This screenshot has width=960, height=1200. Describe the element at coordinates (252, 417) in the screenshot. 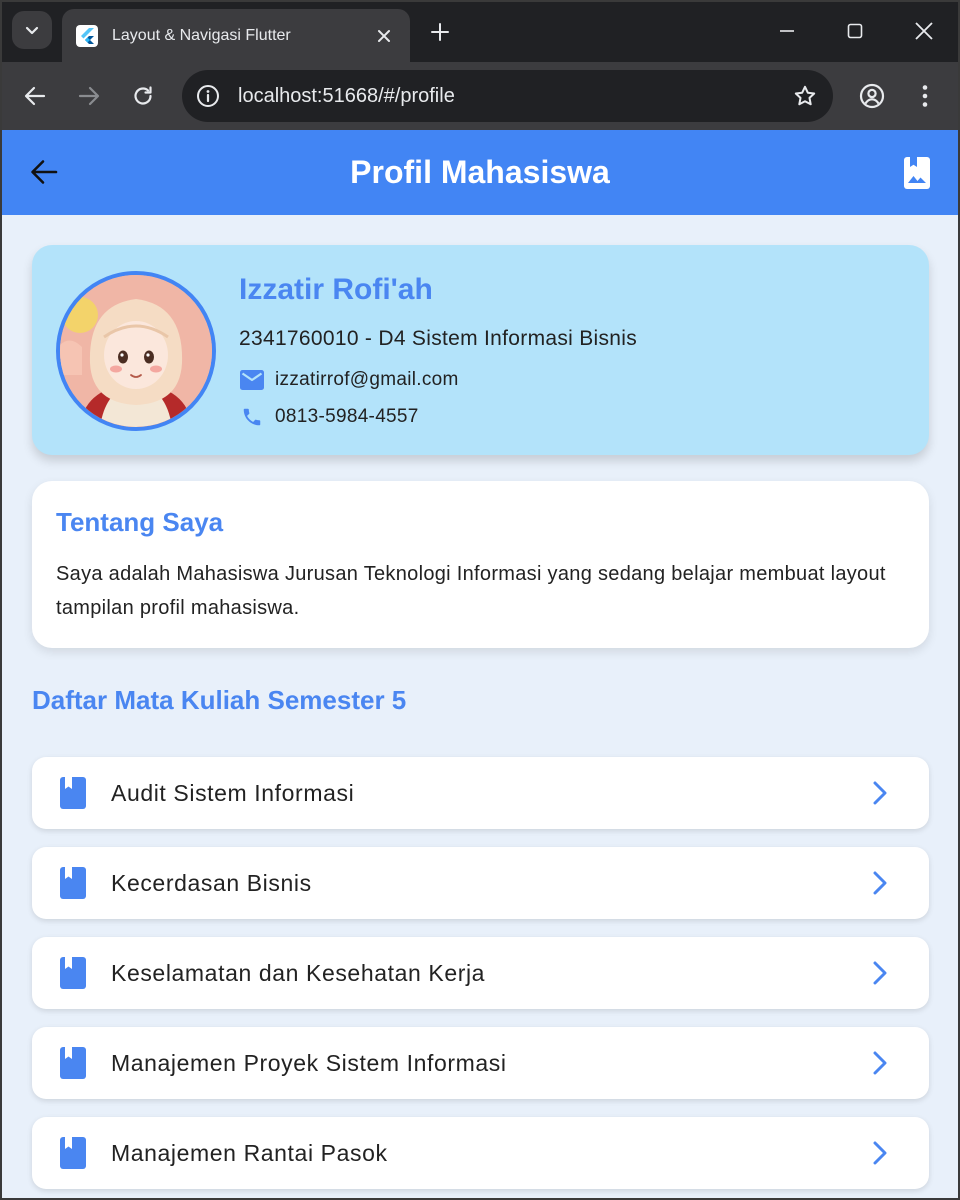

I see `phone-icon` at that location.